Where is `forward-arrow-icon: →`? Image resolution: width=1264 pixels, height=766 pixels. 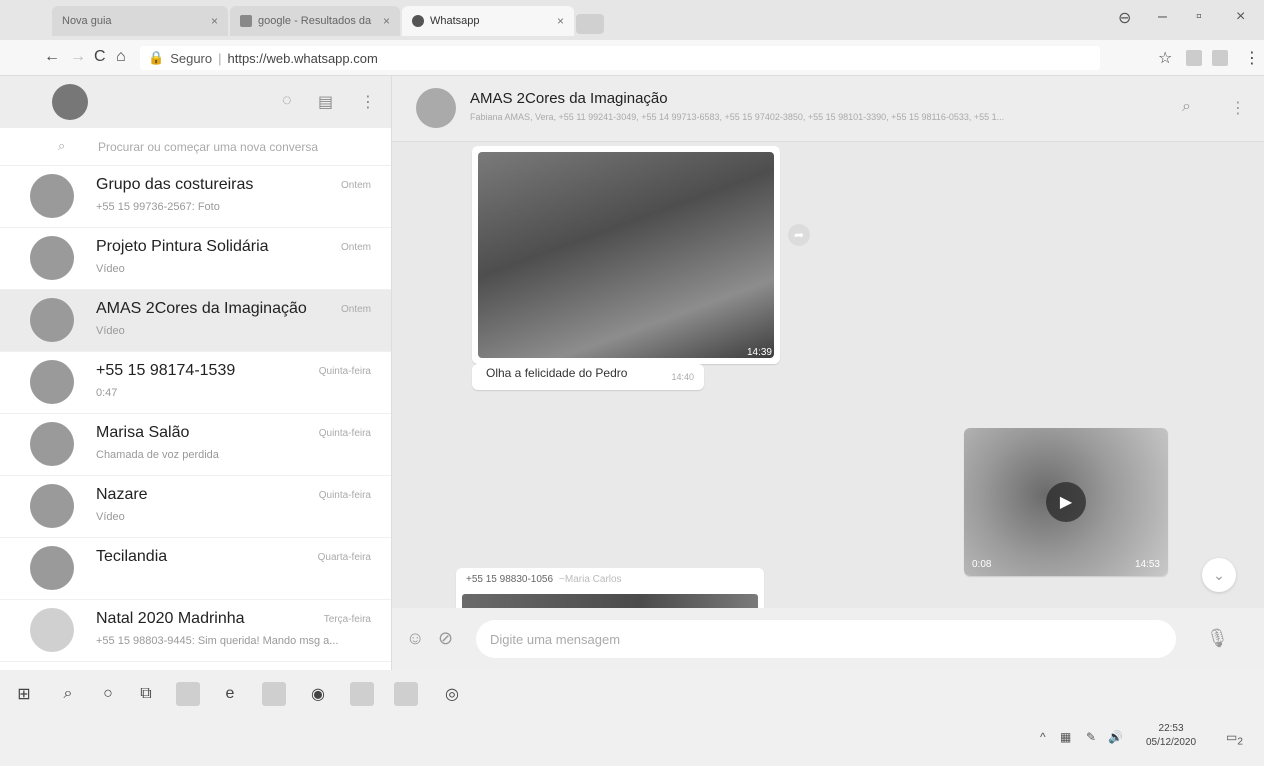
forward-arrow-icon: → is located at coordinates (78, 57).